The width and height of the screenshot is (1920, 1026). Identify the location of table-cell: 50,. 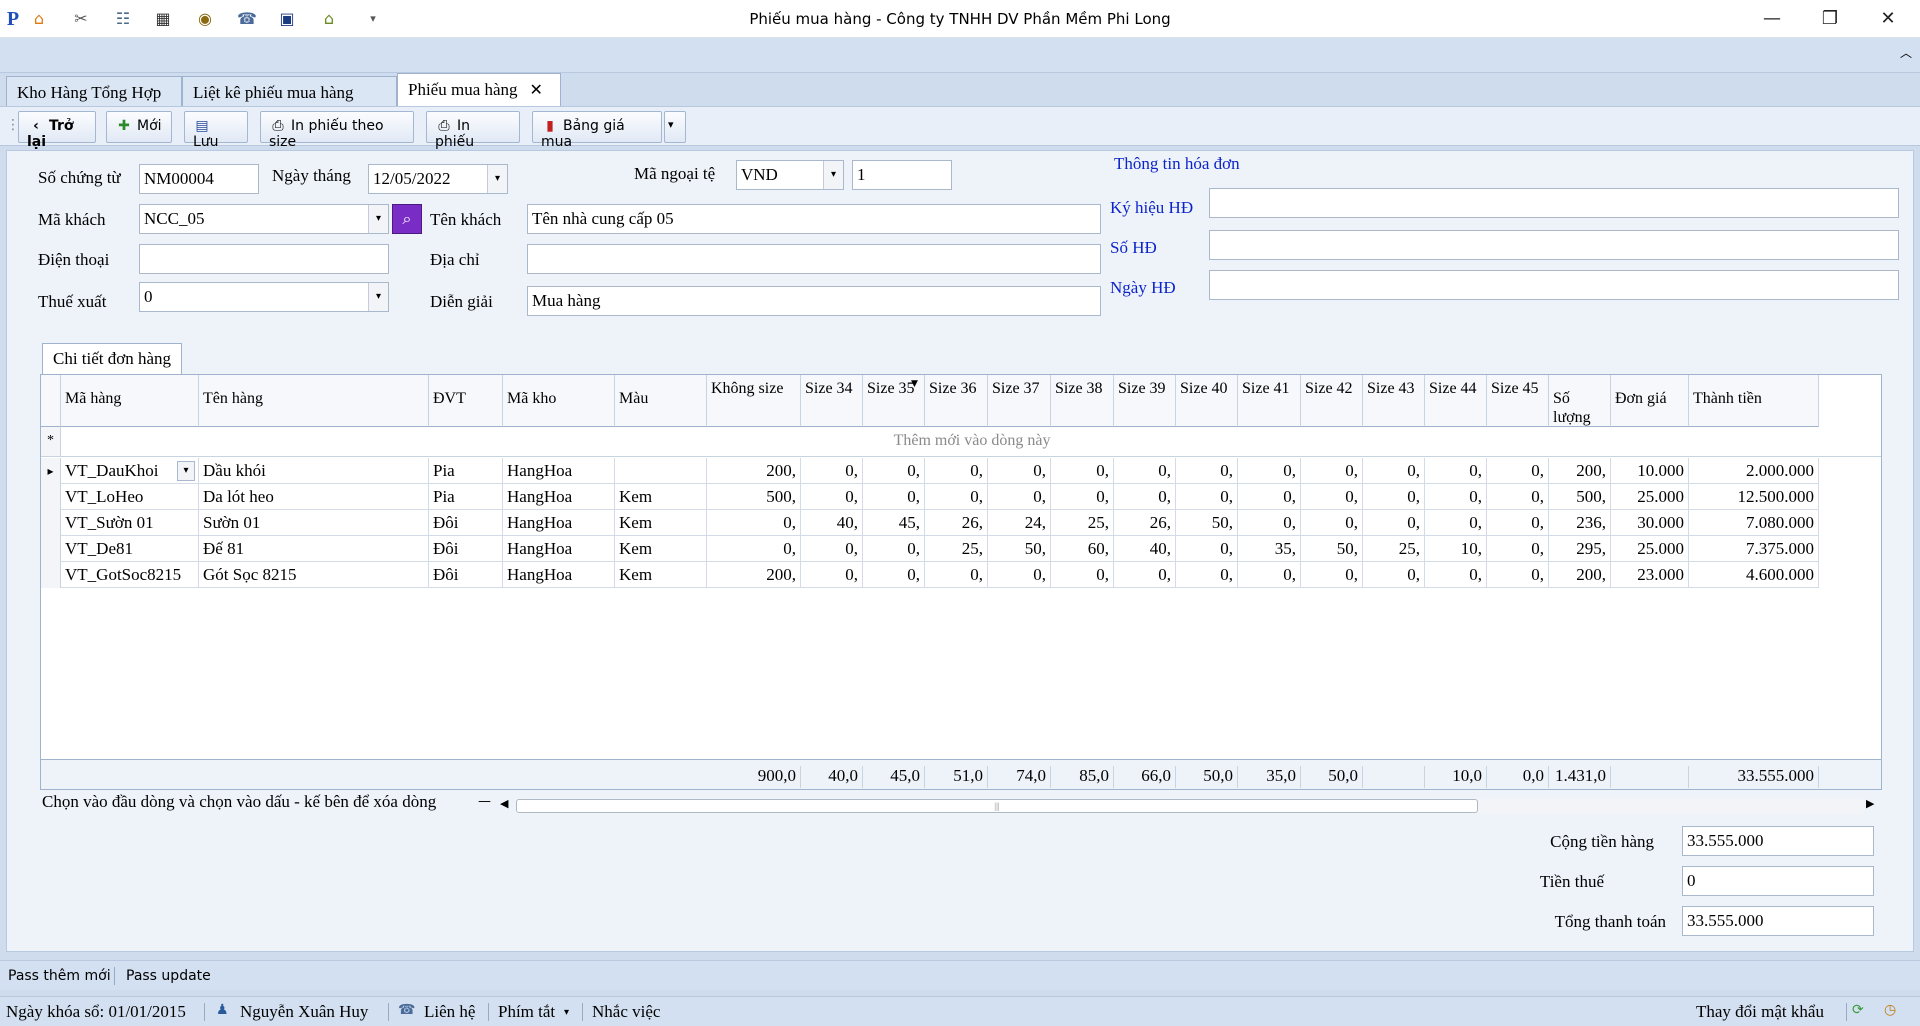
(1332, 549).